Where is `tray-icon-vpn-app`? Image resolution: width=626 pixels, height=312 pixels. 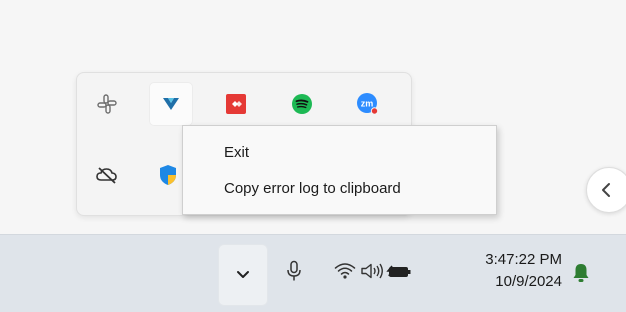 tray-icon-vpn-app is located at coordinates (171, 104).